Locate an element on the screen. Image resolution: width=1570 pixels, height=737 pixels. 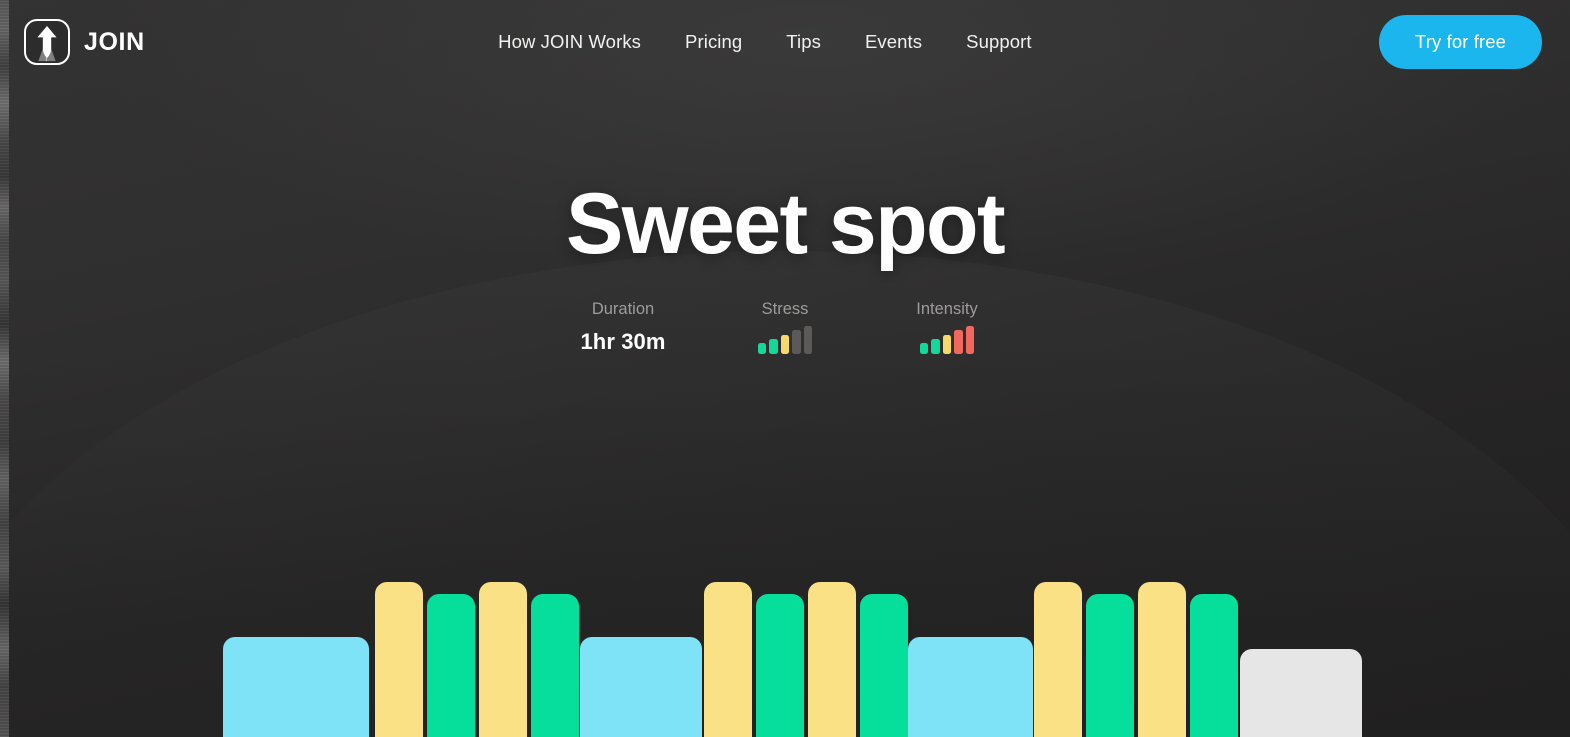
workout-stats: Duration 1hr 30m Stress Intensity is located at coordinates (785, 327).